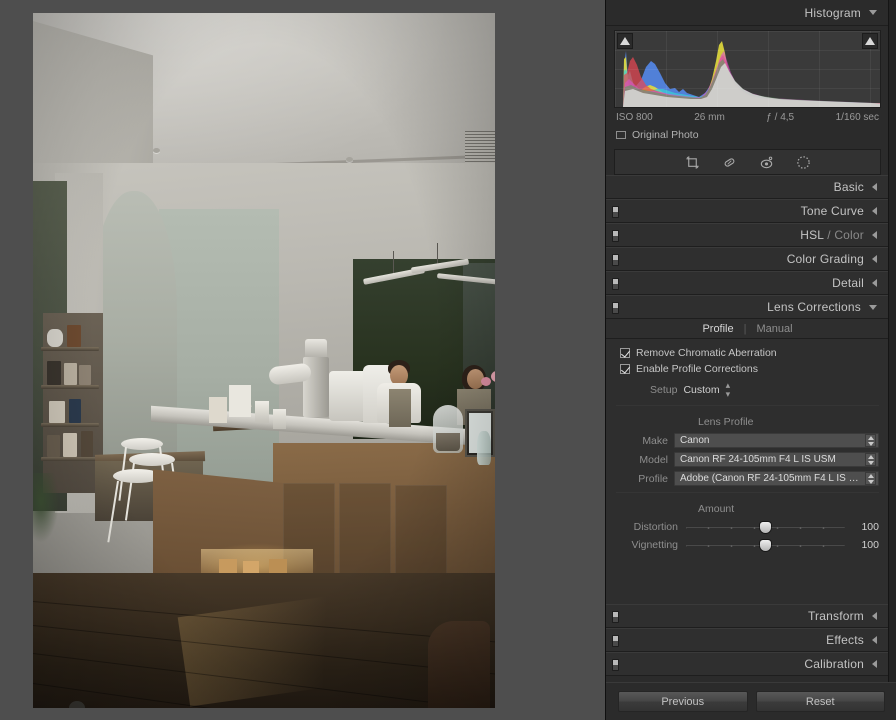 The height and width of the screenshot is (720, 896). What do you see at coordinates (634, 117) in the screenshot?
I see `iso-value: ISO 800` at bounding box center [634, 117].